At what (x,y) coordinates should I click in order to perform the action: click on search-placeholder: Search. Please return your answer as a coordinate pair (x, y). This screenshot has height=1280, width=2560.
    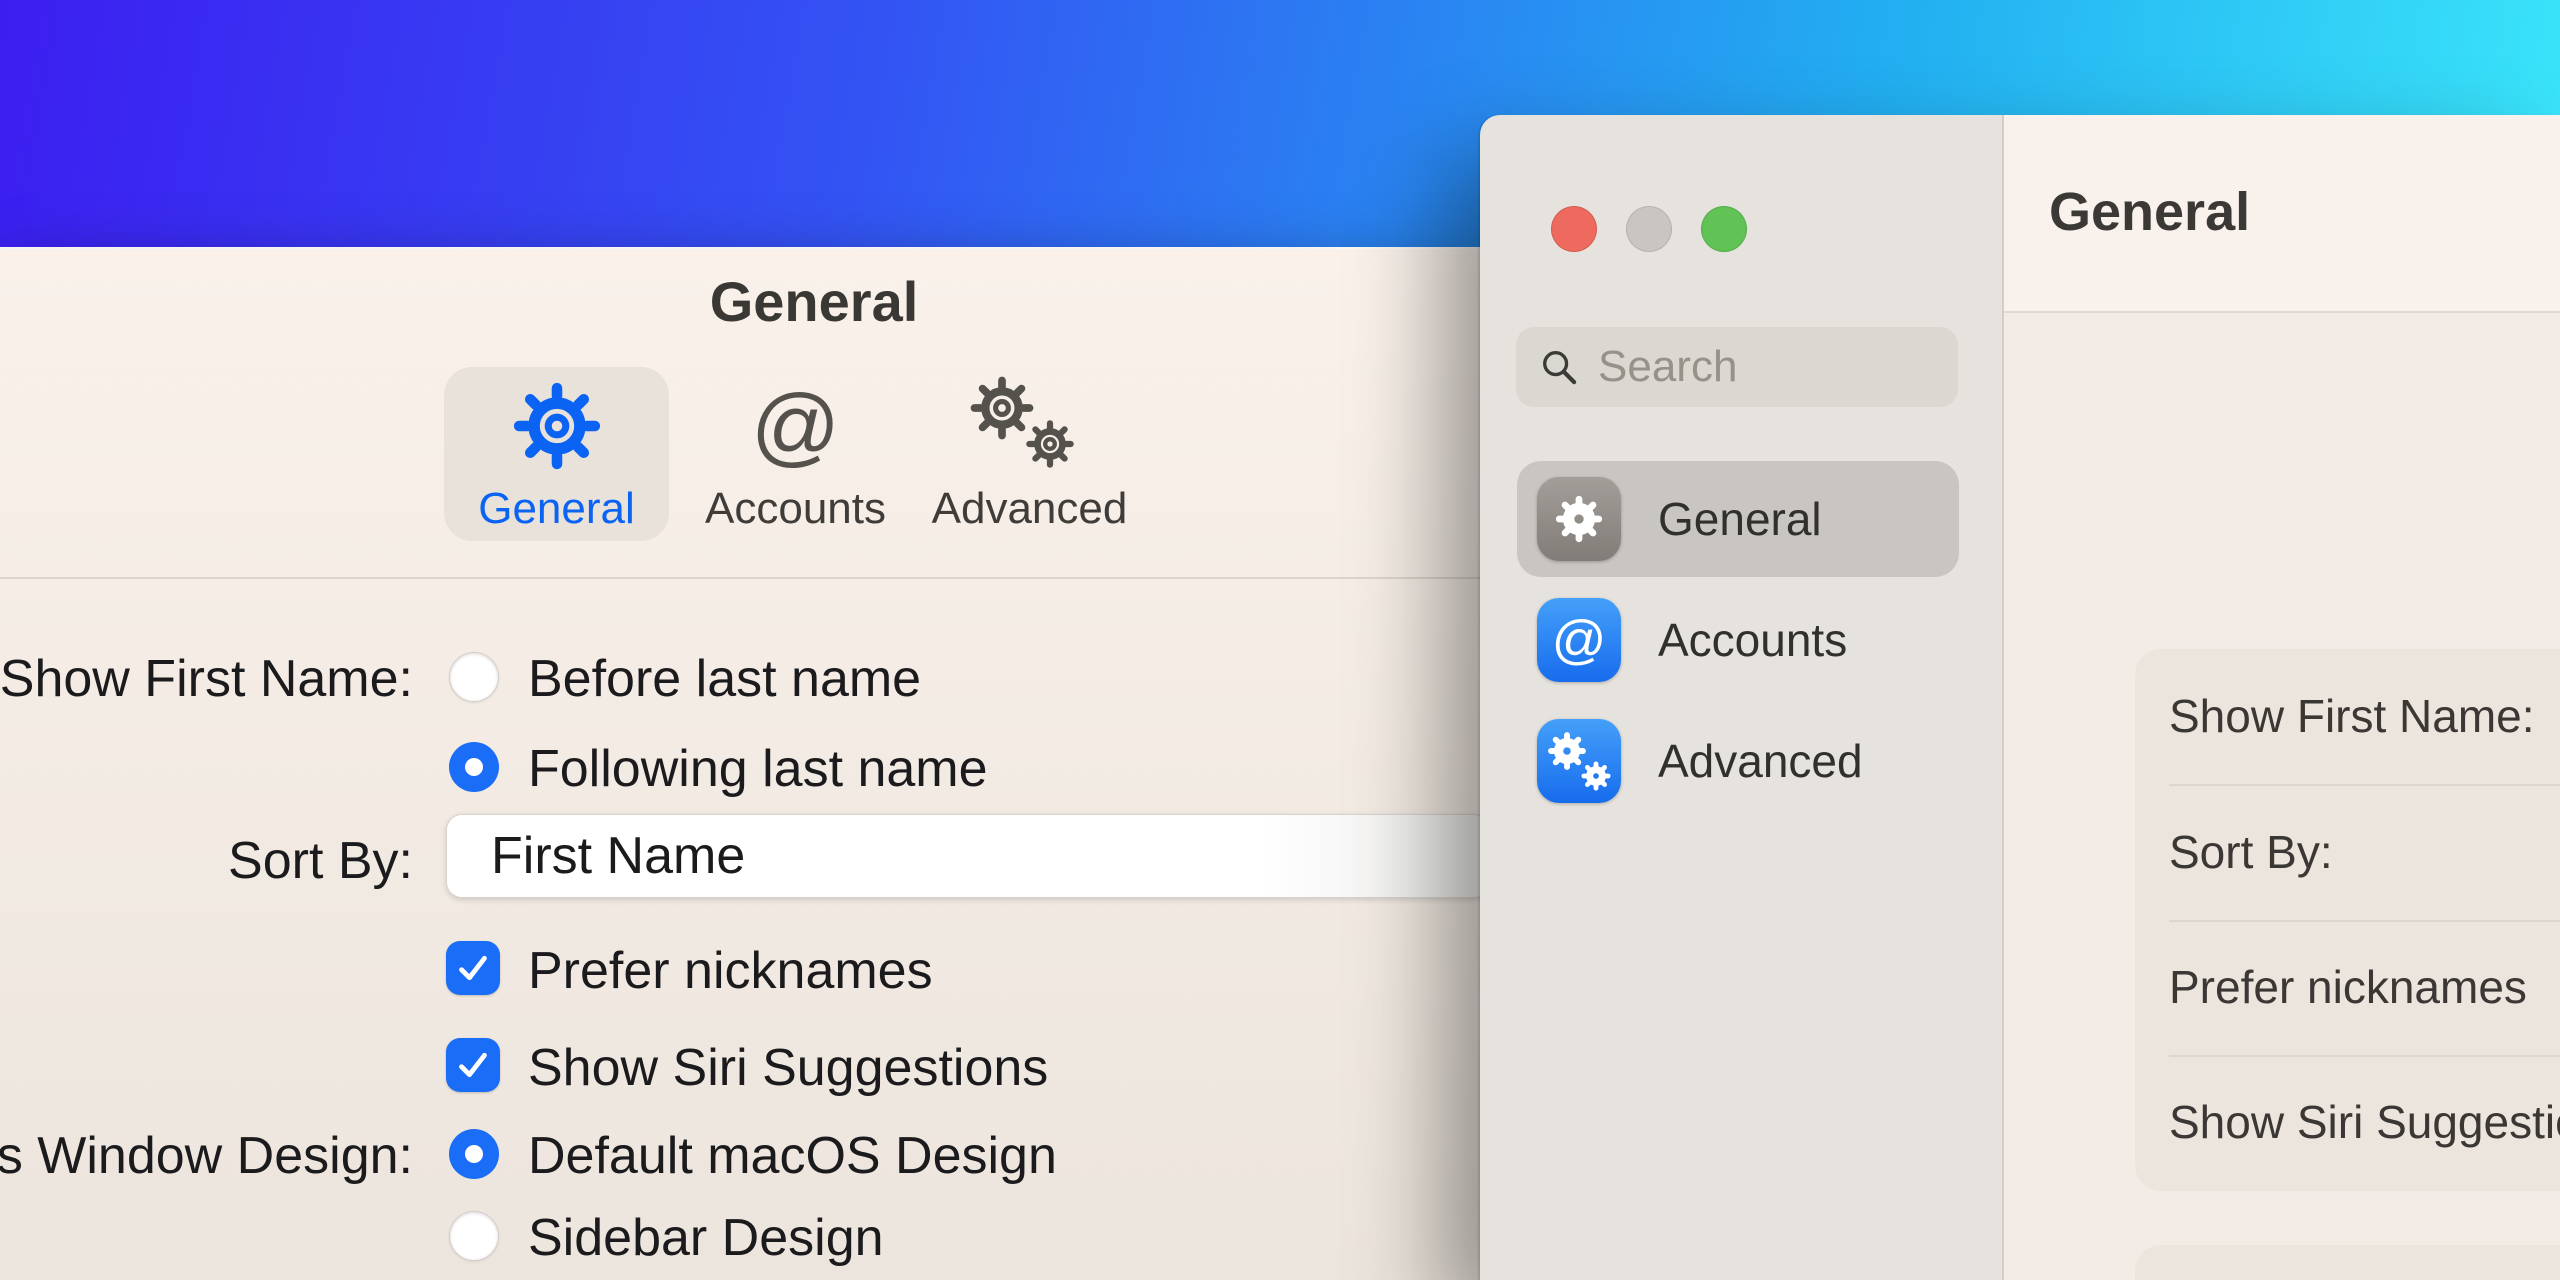
    Looking at the image, I should click on (1668, 366).